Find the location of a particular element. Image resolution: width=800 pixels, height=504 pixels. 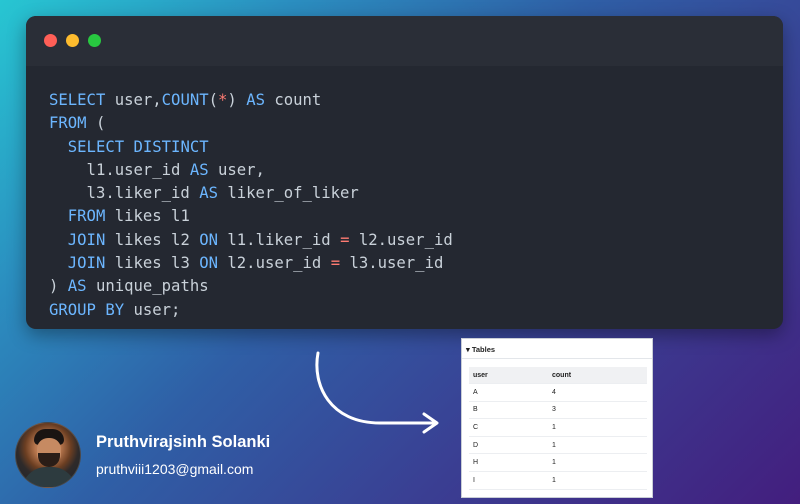

sql-text: likes l1 is located at coordinates (147, 216).